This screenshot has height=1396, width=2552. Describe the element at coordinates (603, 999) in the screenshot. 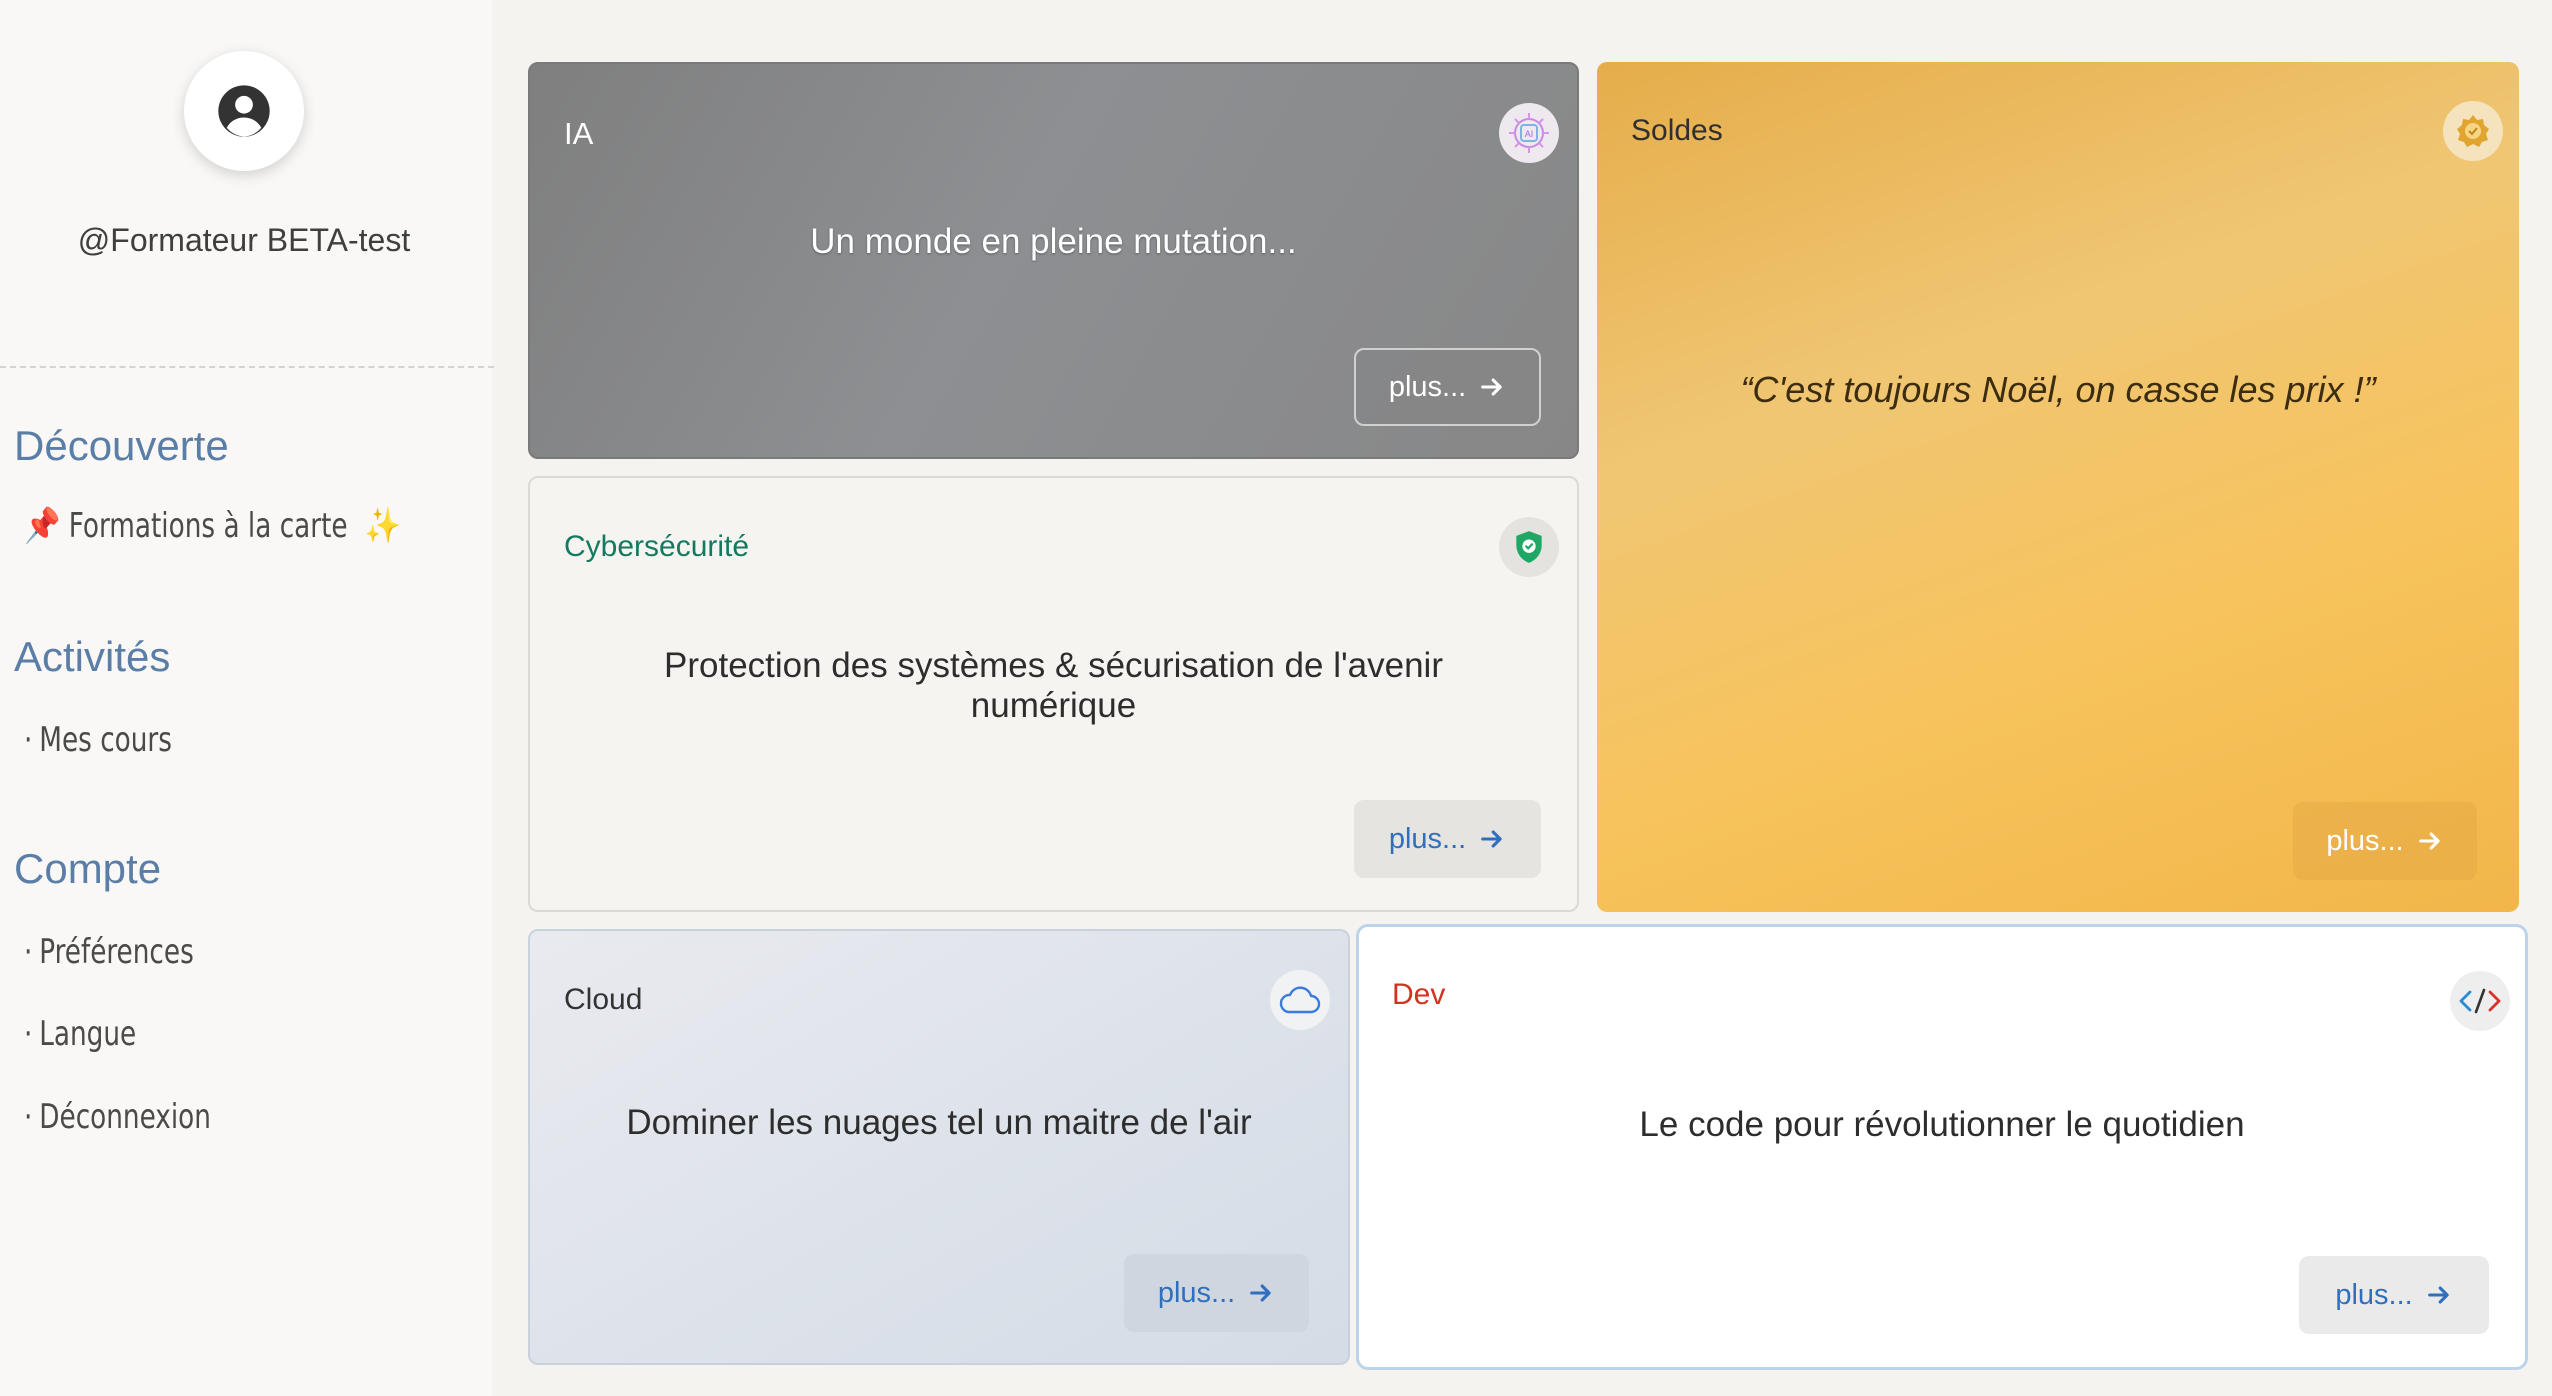

I see `card-label: Cloud` at that location.